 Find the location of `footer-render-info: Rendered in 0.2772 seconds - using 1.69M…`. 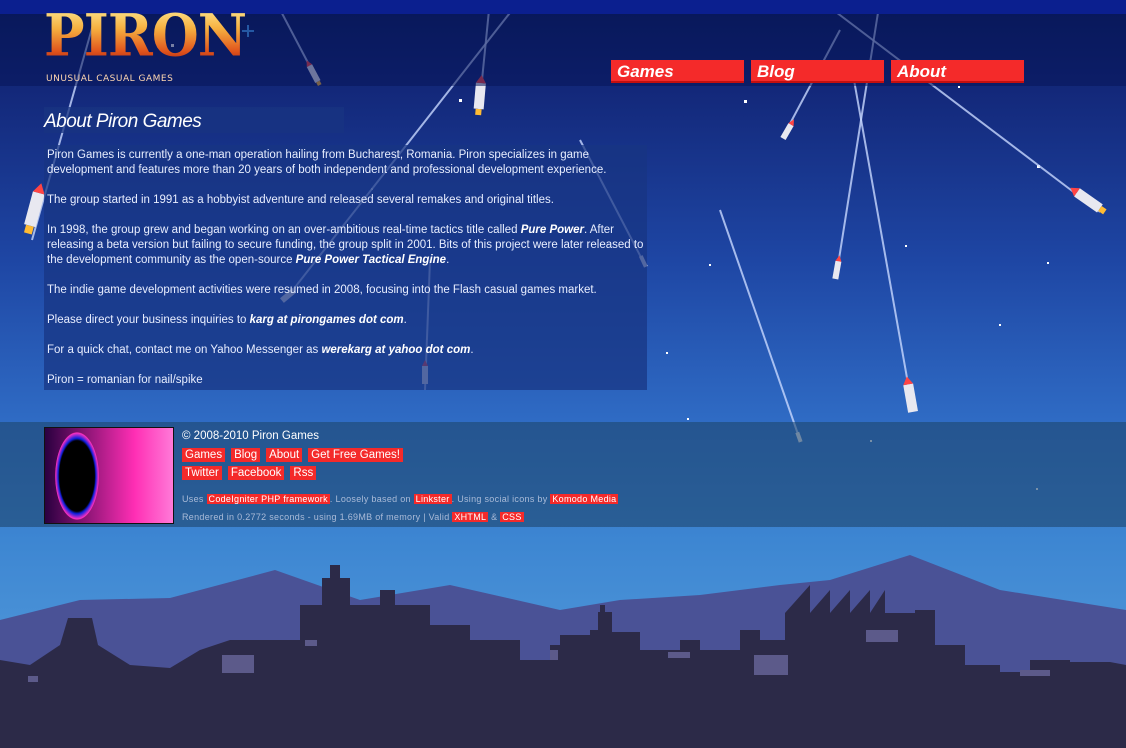

footer-render-info: Rendered in 0.2772 seconds - using 1.69M… is located at coordinates (353, 517).